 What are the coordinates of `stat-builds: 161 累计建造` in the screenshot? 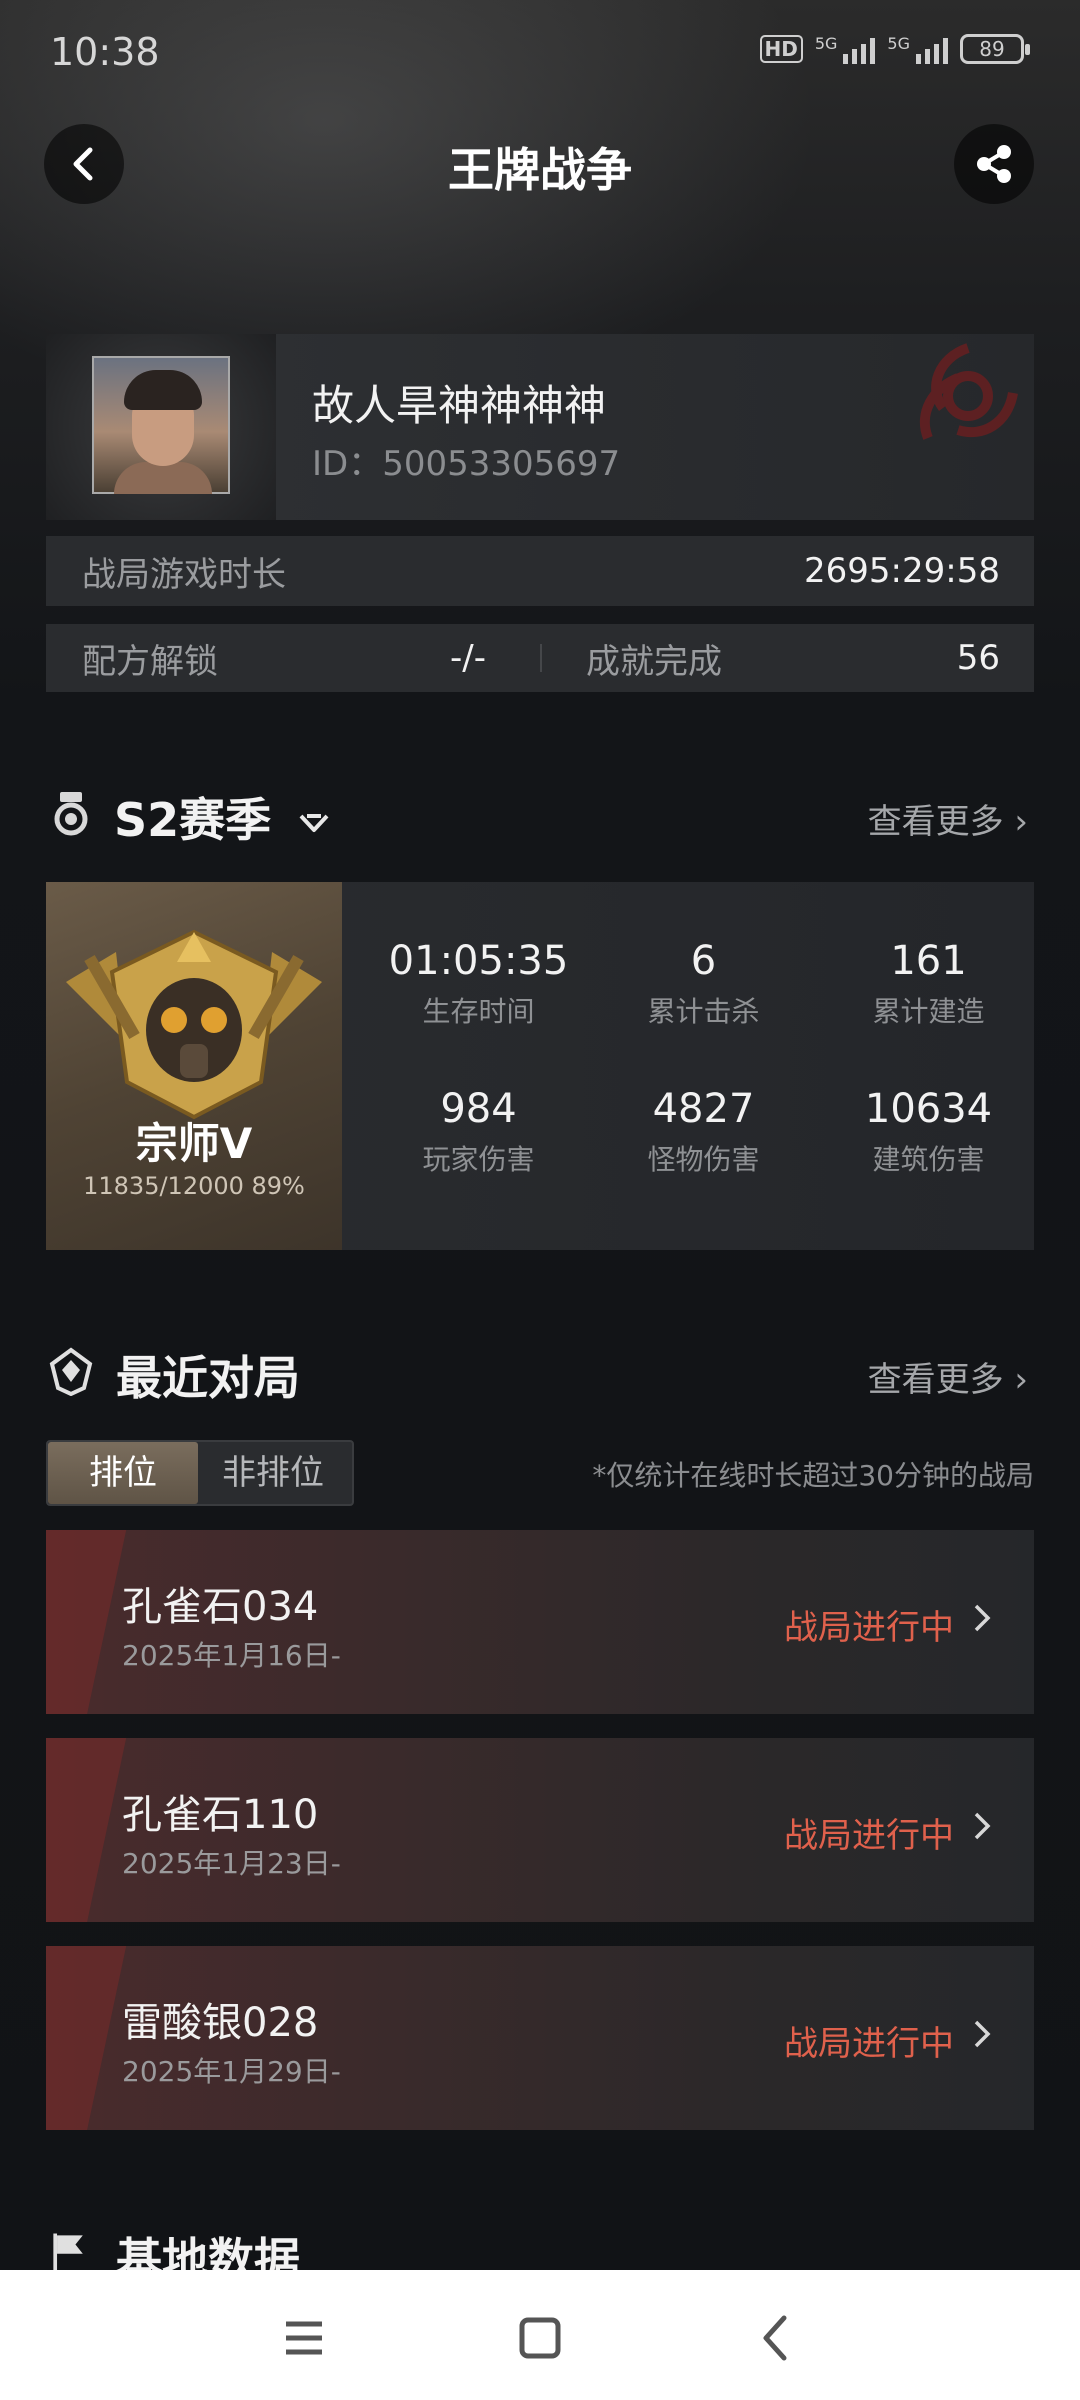 It's located at (928, 984).